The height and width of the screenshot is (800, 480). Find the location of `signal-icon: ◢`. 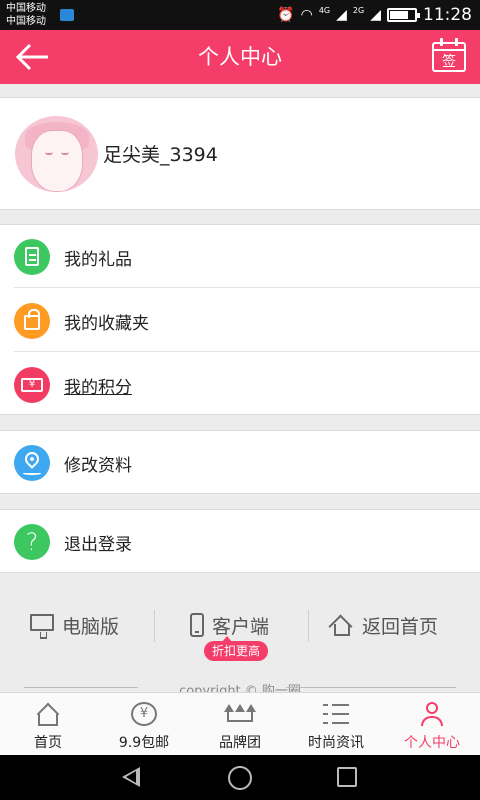

signal-icon: ◢ is located at coordinates (341, 15).